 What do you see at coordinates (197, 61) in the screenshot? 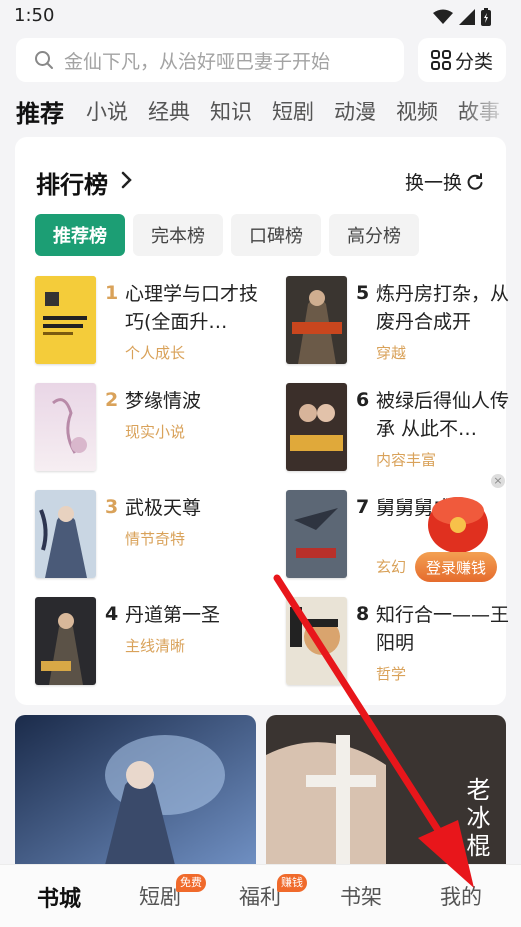
I see `search-placeholder: 金仙下凡，从治好哑巴妻子开始` at bounding box center [197, 61].